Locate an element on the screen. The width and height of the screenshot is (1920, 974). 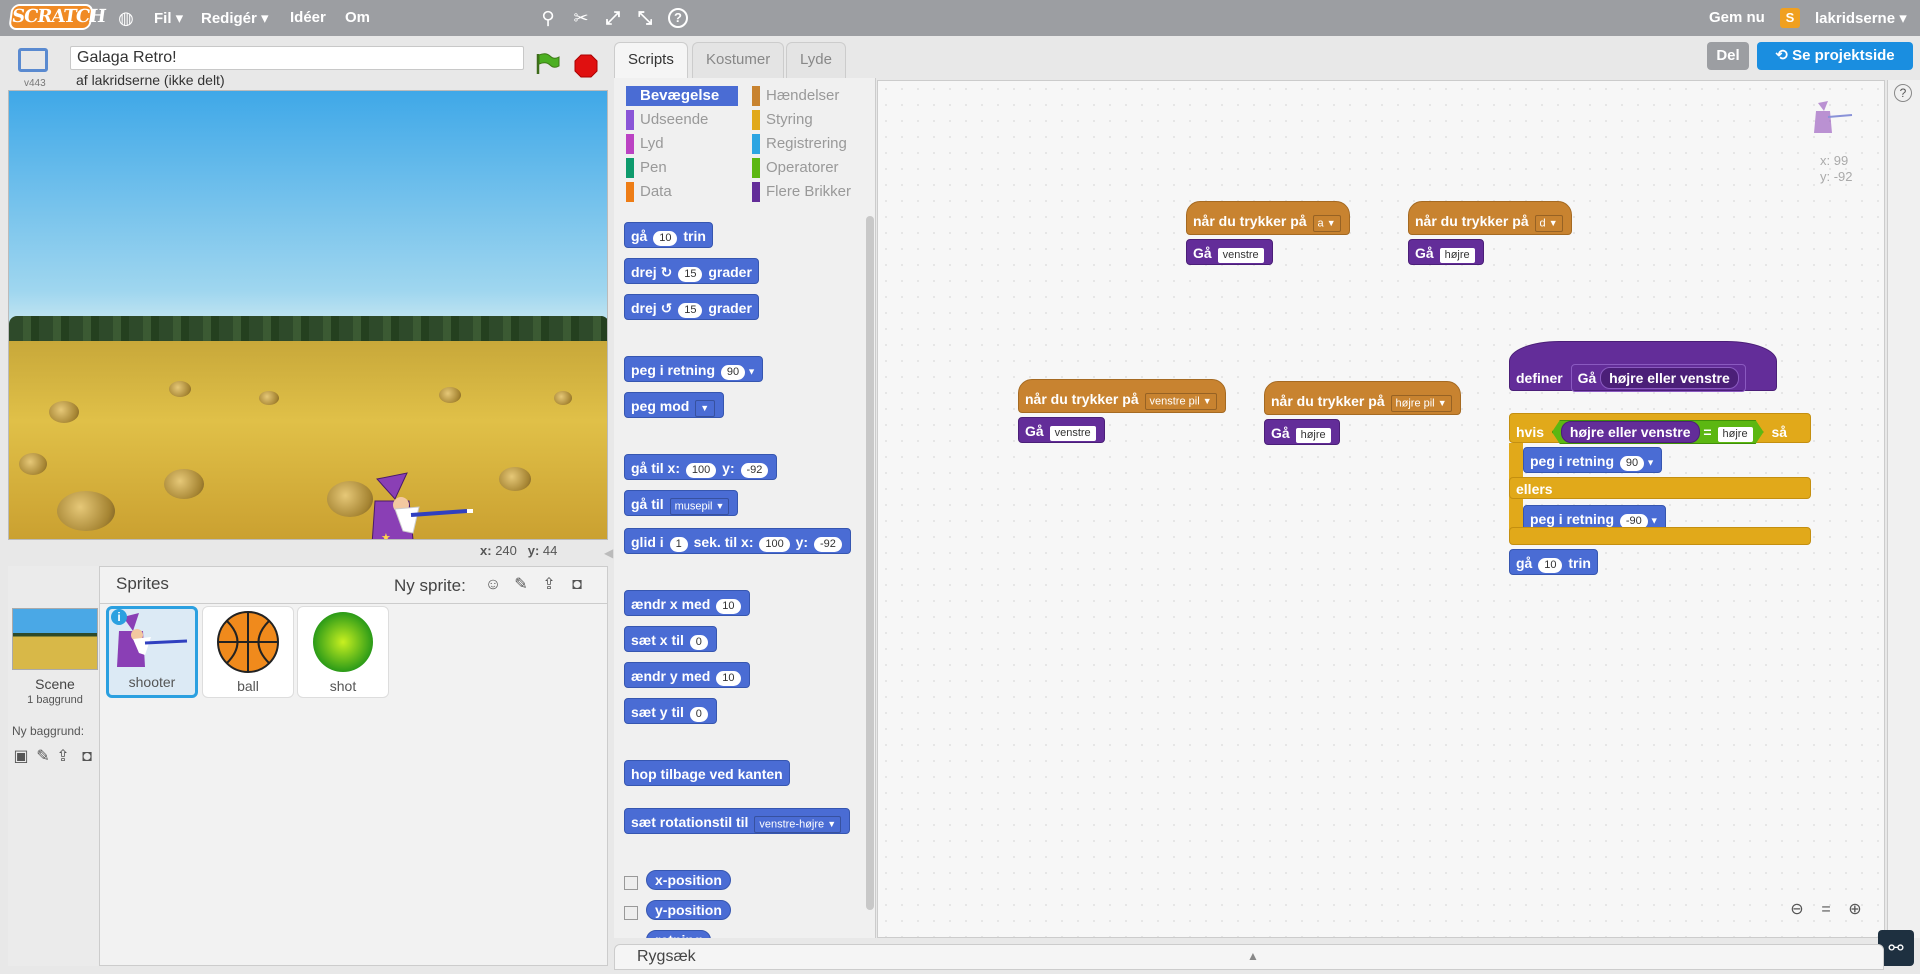
block-glide: glid i 1 sek. til x: 100 y: -92 is located at coordinates (737, 541).